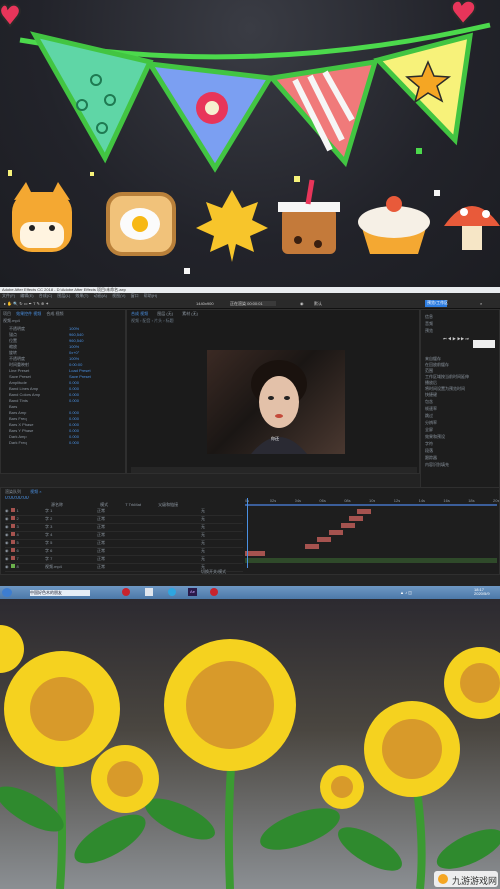 This screenshot has width=500, height=889. Describe the element at coordinates (53, 566) in the screenshot. I see `layer-name: 视频.mp4` at that location.